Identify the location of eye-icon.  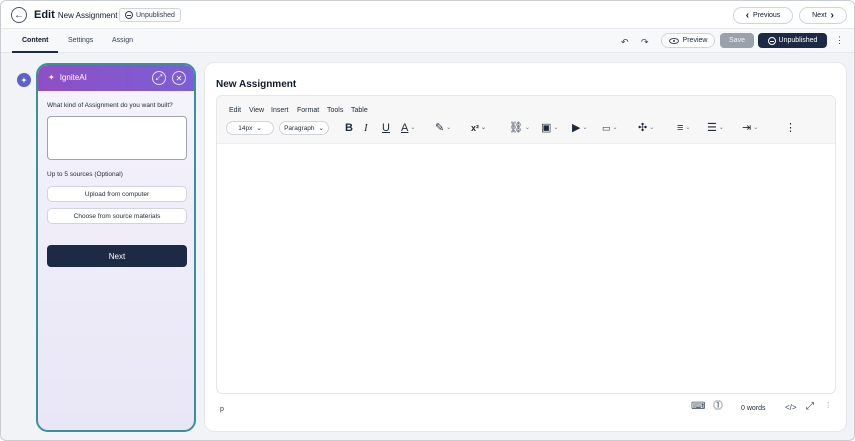
(673, 40).